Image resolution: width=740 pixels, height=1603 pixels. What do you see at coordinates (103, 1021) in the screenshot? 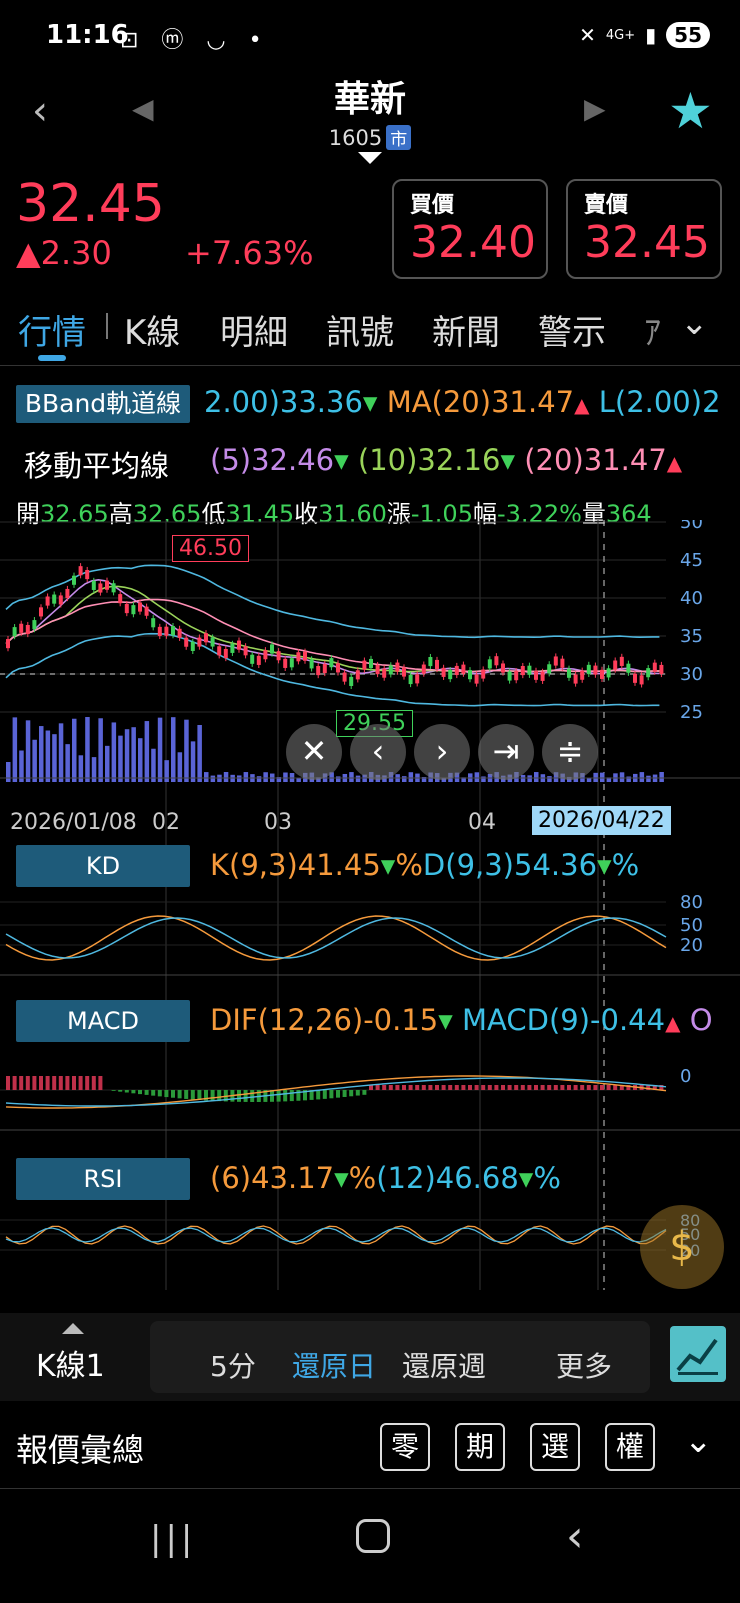
I see `macd-label: MACD` at bounding box center [103, 1021].